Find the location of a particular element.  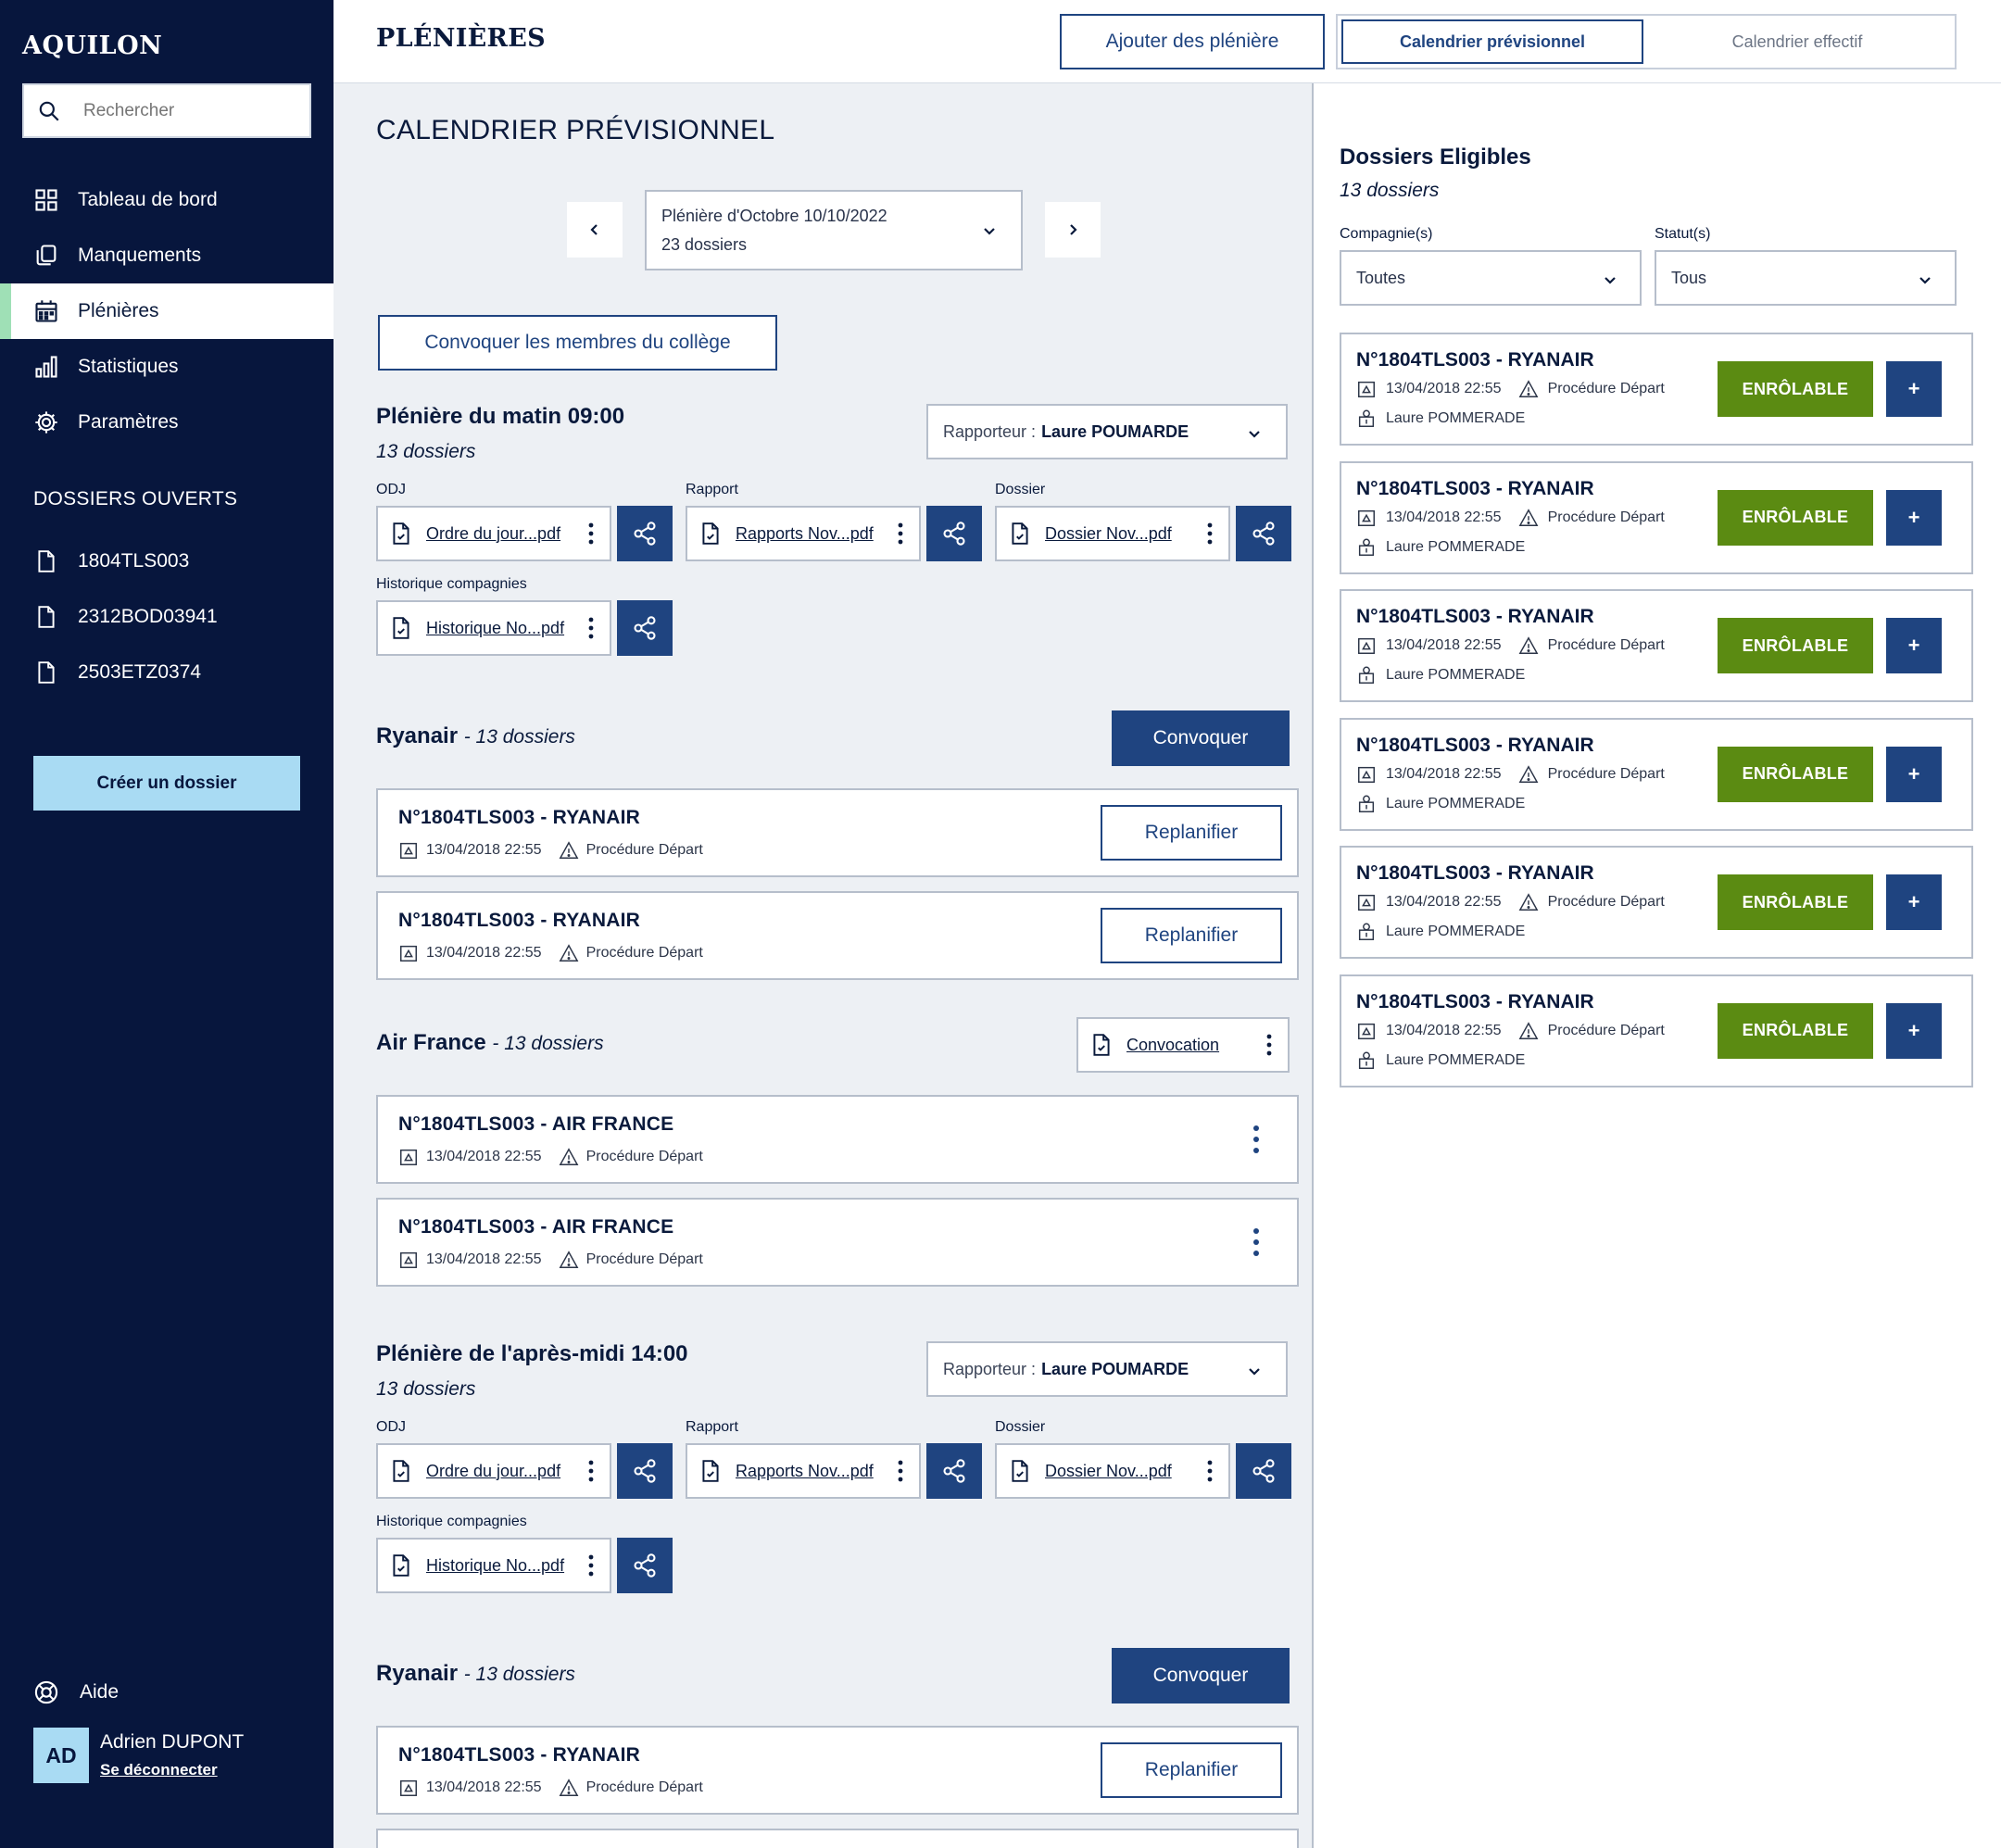

nav-label: Paramètres is located at coordinates (129, 422).